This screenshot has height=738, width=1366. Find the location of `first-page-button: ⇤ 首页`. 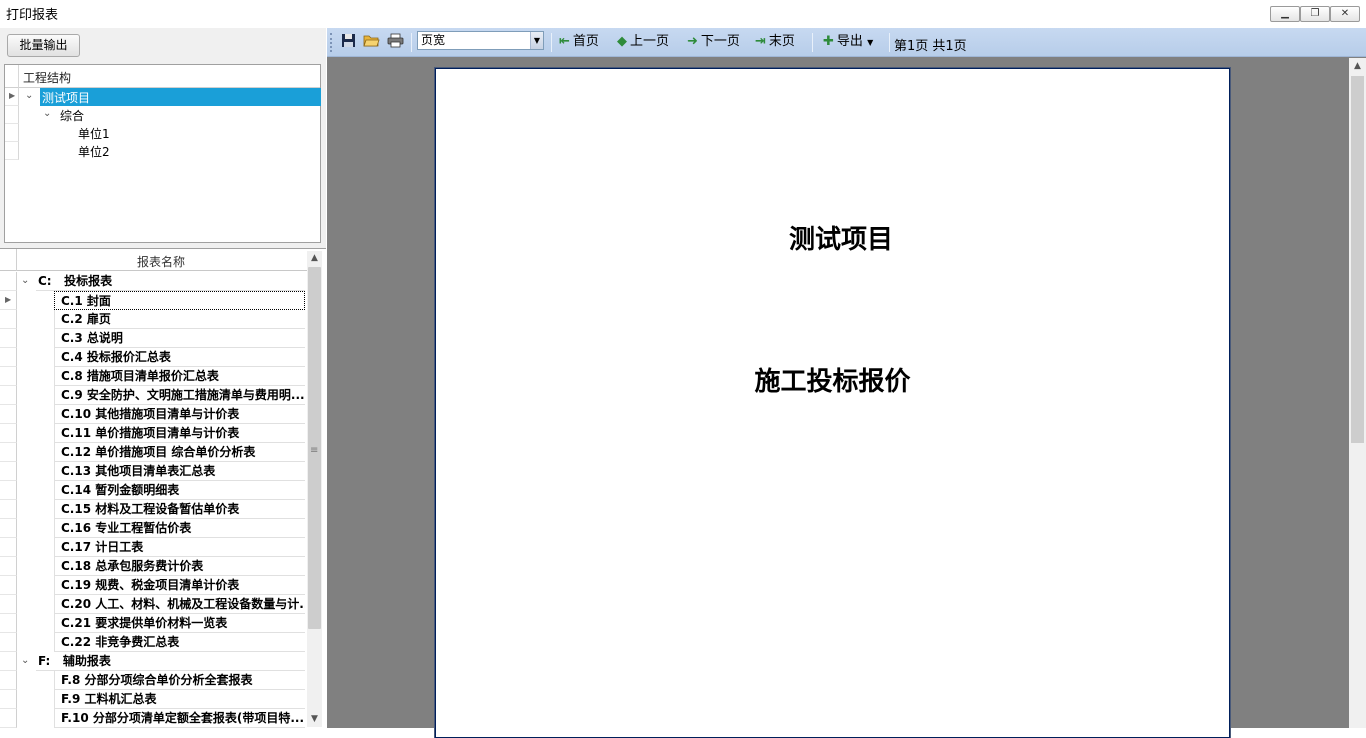

first-page-button: ⇤ 首页 is located at coordinates (579, 42).